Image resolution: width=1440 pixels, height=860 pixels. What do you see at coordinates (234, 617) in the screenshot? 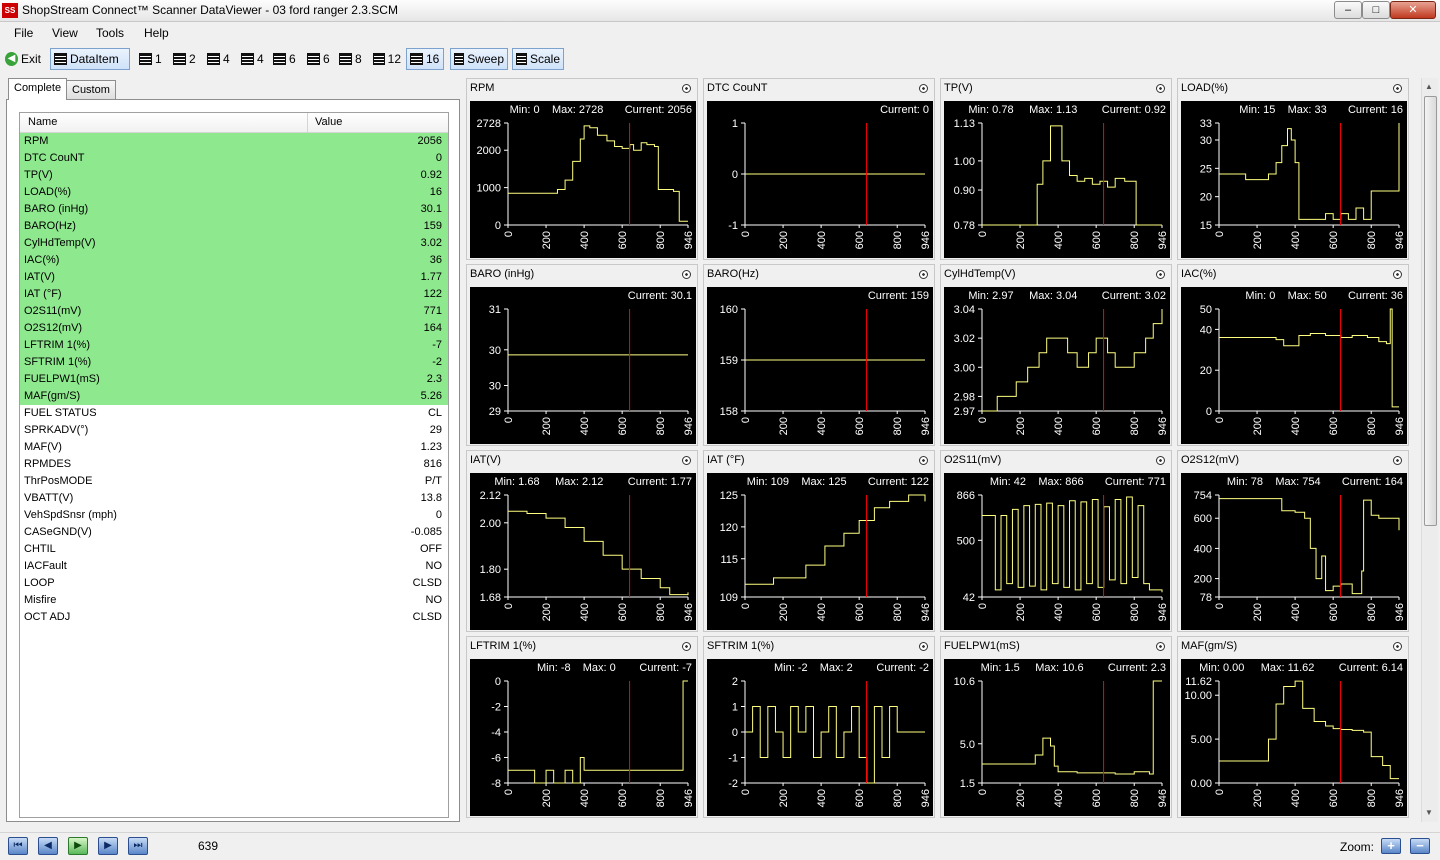
I see `table-row: OCT ADJ CLSD` at bounding box center [234, 617].